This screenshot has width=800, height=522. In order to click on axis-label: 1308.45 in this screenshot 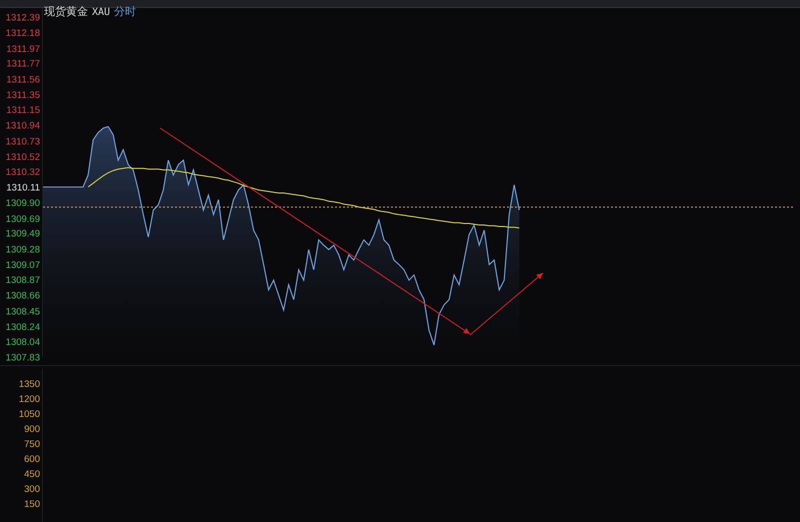, I will do `click(23, 312)`.